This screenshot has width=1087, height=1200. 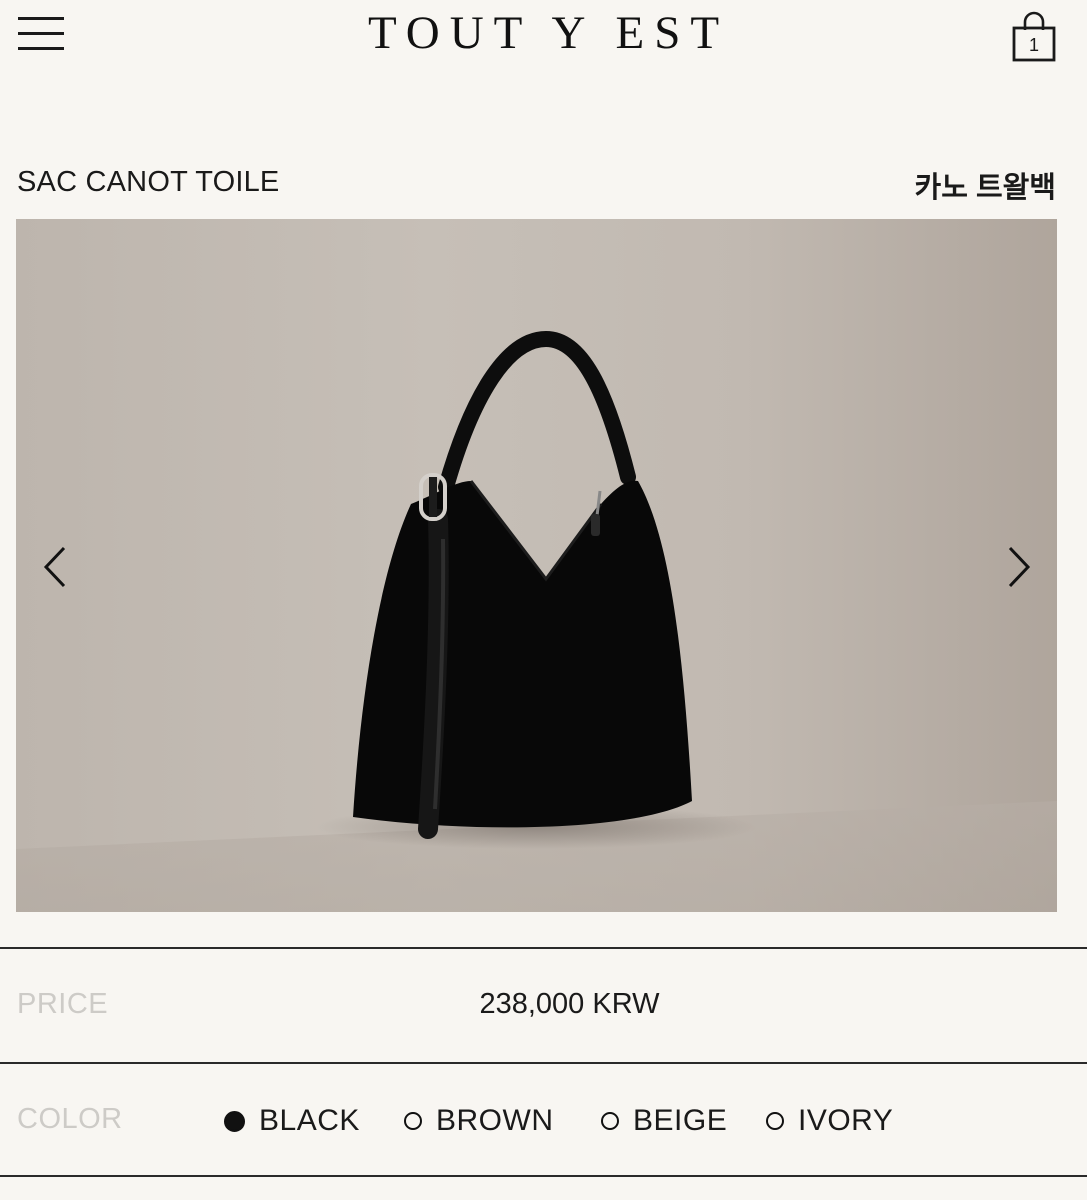 I want to click on radio-selected-icon, so click(x=234, y=1121).